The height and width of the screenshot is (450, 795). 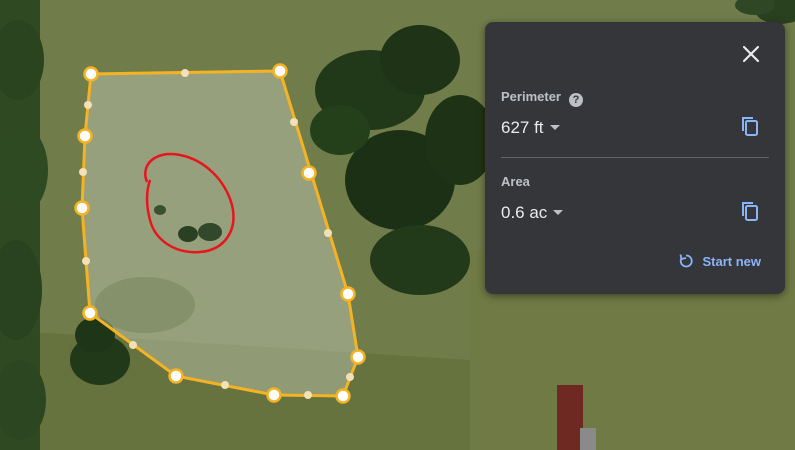 I want to click on copy-perimeter-icon, so click(x=750, y=126).